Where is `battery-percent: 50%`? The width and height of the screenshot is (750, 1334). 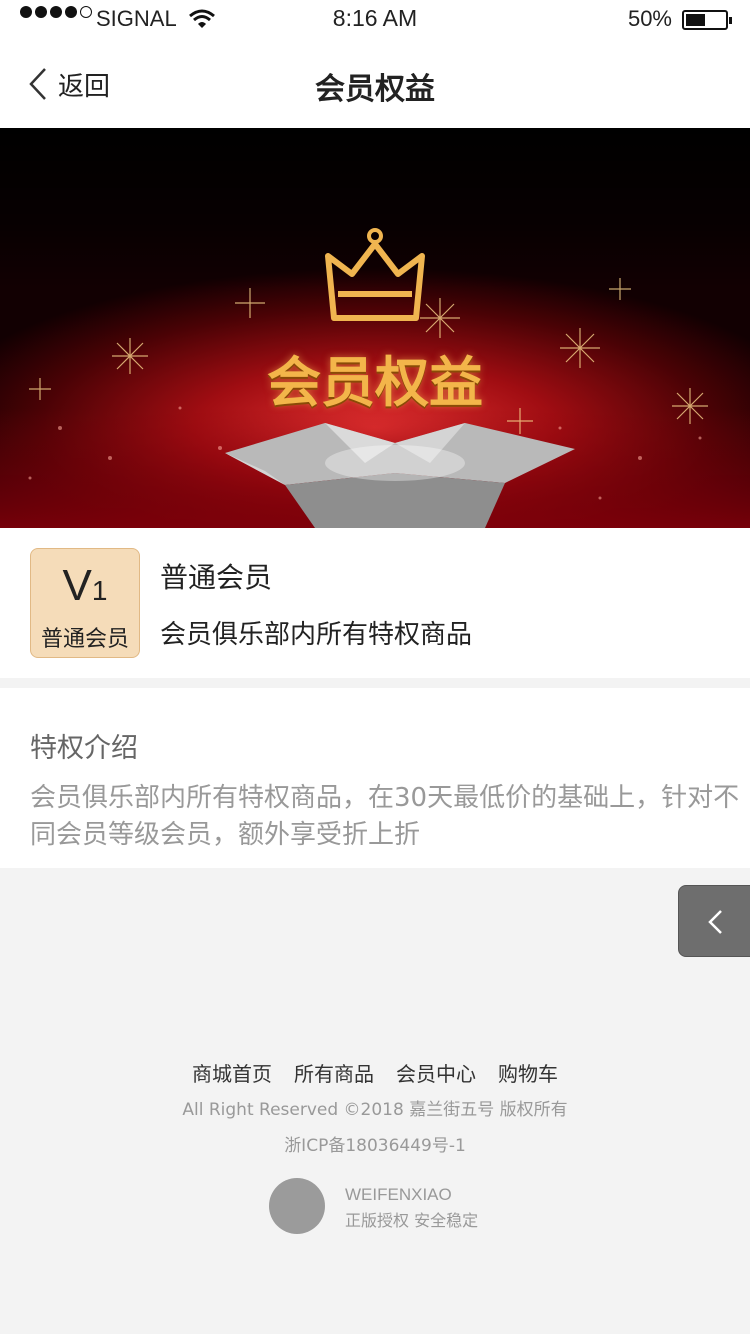 battery-percent: 50% is located at coordinates (649, 18).